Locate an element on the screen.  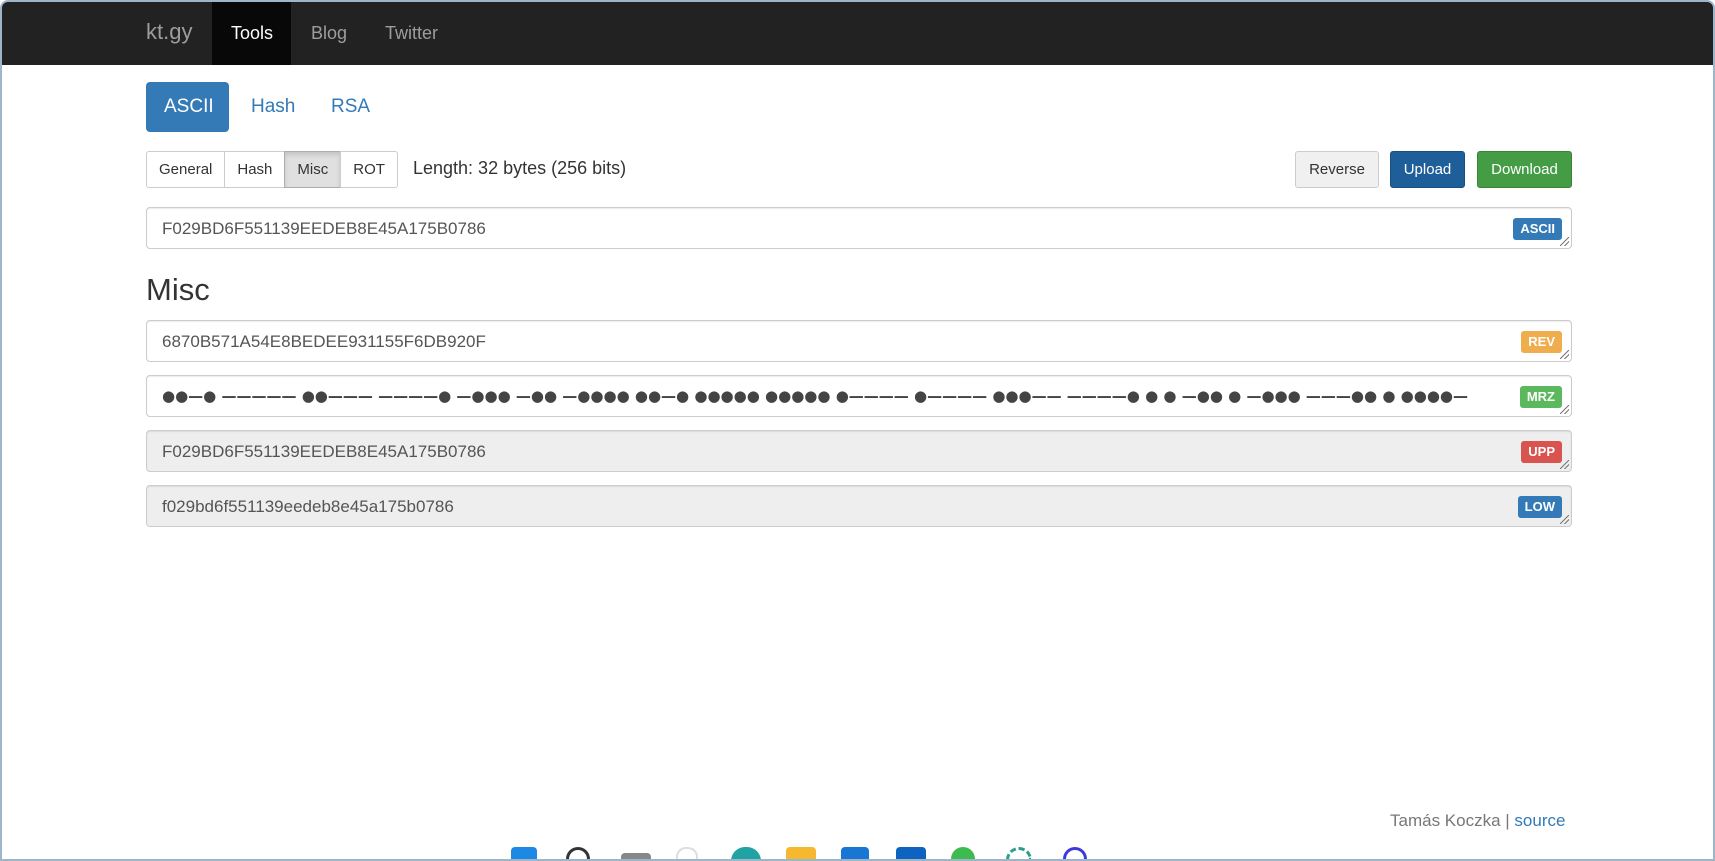
ascii-input: F029BD6F551139EEDEB8E45A175B0786 ASCII is located at coordinates (859, 228).